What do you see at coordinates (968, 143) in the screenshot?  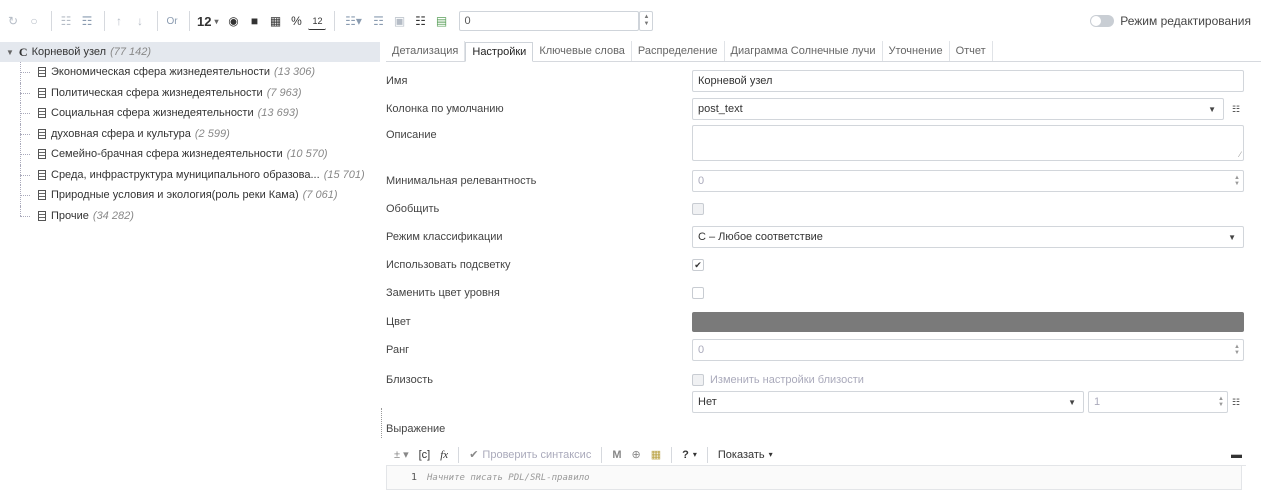 I see `description-textarea: ∕` at bounding box center [968, 143].